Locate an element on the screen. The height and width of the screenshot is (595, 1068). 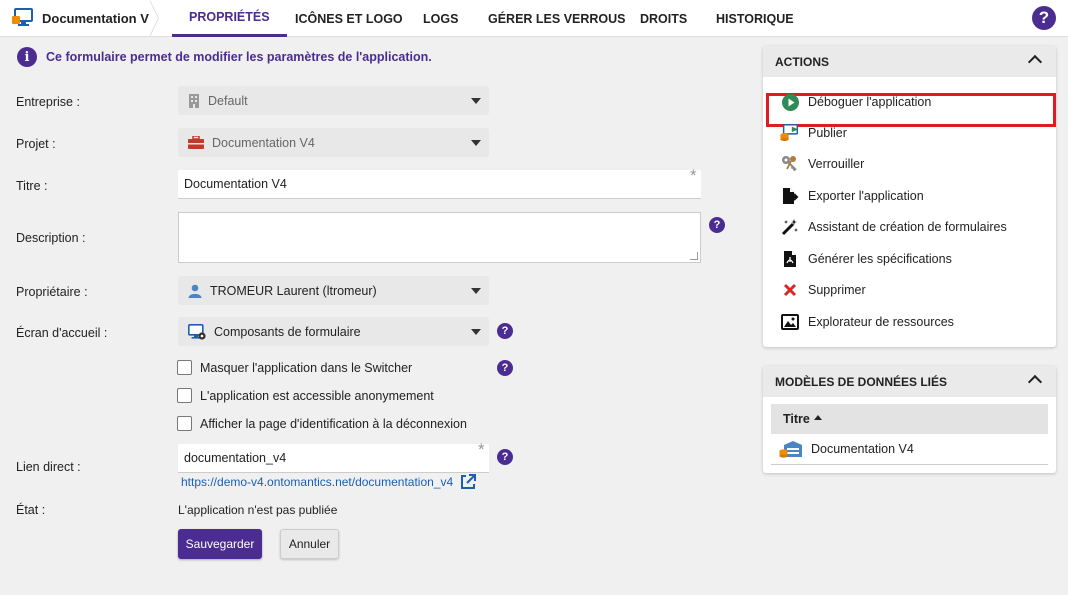
checkbox-masquer-switcher: Masquer l'application dans le Switcher is located at coordinates (294, 367).